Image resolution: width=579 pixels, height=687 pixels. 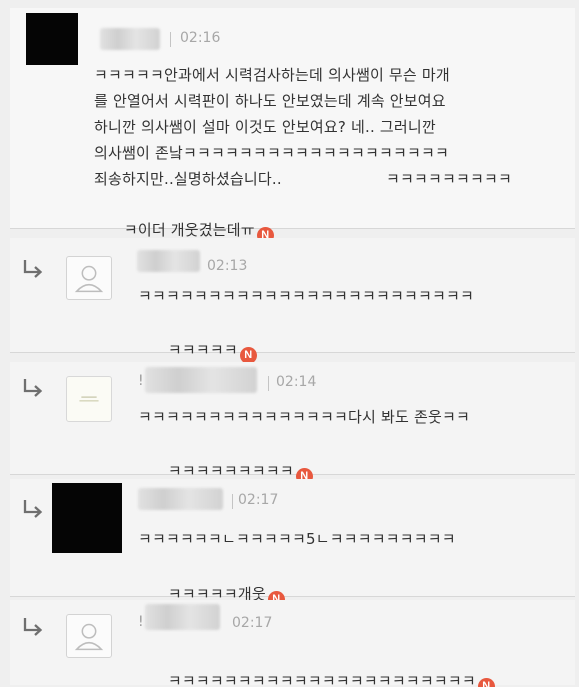 I want to click on comment-line-text: ㅋ이더 개웃겼는데ㅠ, so click(x=189, y=230).